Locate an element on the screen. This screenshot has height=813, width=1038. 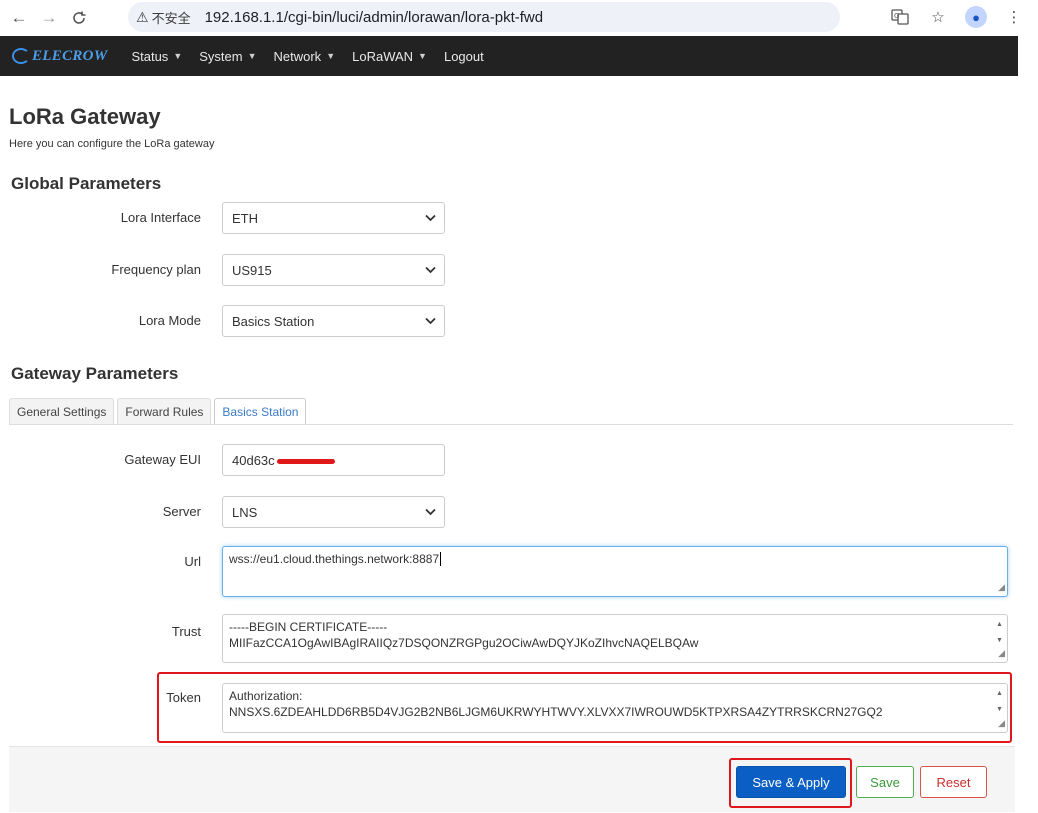
tab-divider is located at coordinates (511, 424).